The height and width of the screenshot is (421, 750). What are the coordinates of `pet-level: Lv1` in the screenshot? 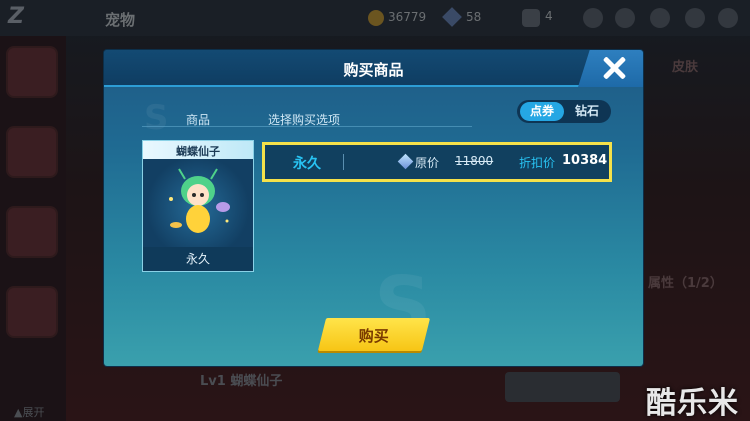 It's located at (213, 381).